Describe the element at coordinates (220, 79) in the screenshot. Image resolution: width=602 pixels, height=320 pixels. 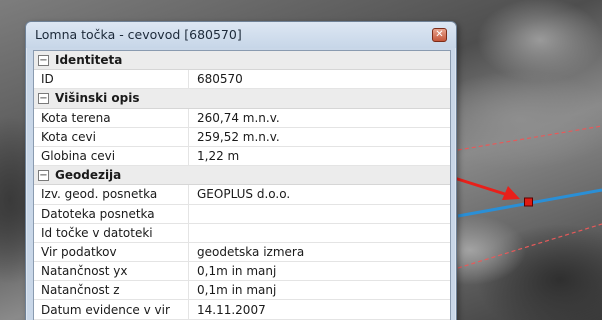
I see `property-value: 680570` at that location.